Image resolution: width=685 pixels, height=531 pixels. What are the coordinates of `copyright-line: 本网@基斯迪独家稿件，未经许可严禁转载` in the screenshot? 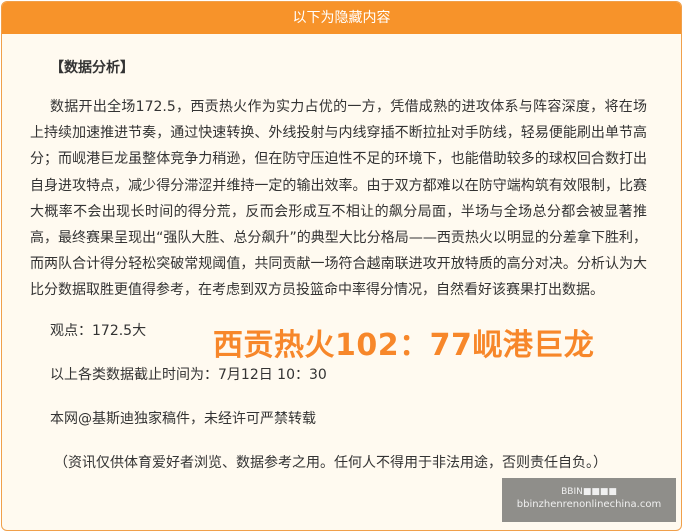 It's located at (183, 418).